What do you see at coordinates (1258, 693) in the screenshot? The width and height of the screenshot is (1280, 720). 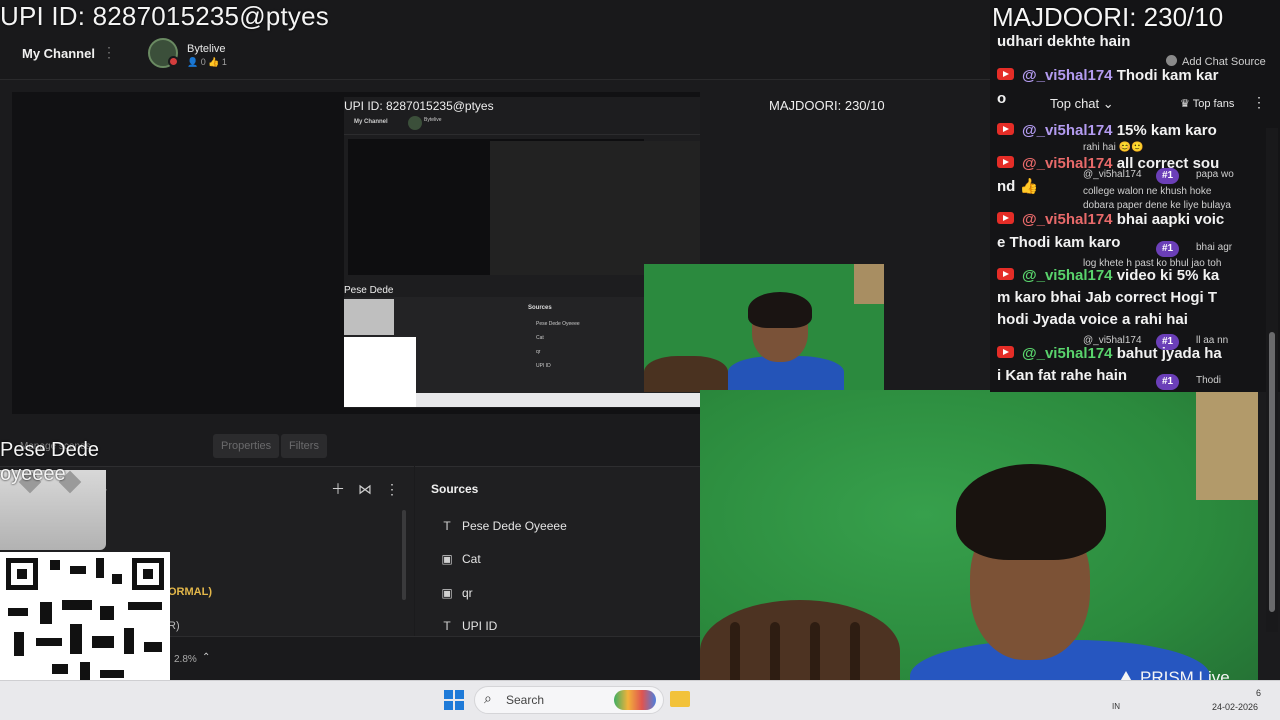 I see `tray-time: 6` at bounding box center [1258, 693].